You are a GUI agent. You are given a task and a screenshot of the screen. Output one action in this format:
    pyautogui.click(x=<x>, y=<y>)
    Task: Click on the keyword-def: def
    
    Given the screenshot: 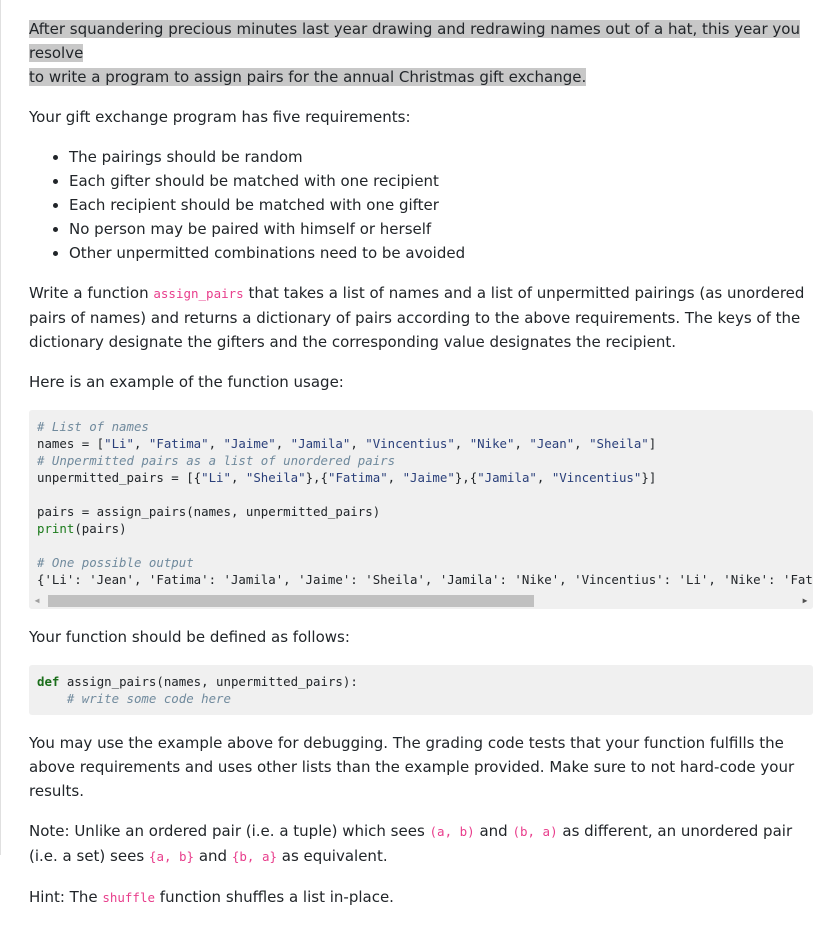 What is the action you would take?
    pyautogui.click(x=48, y=681)
    